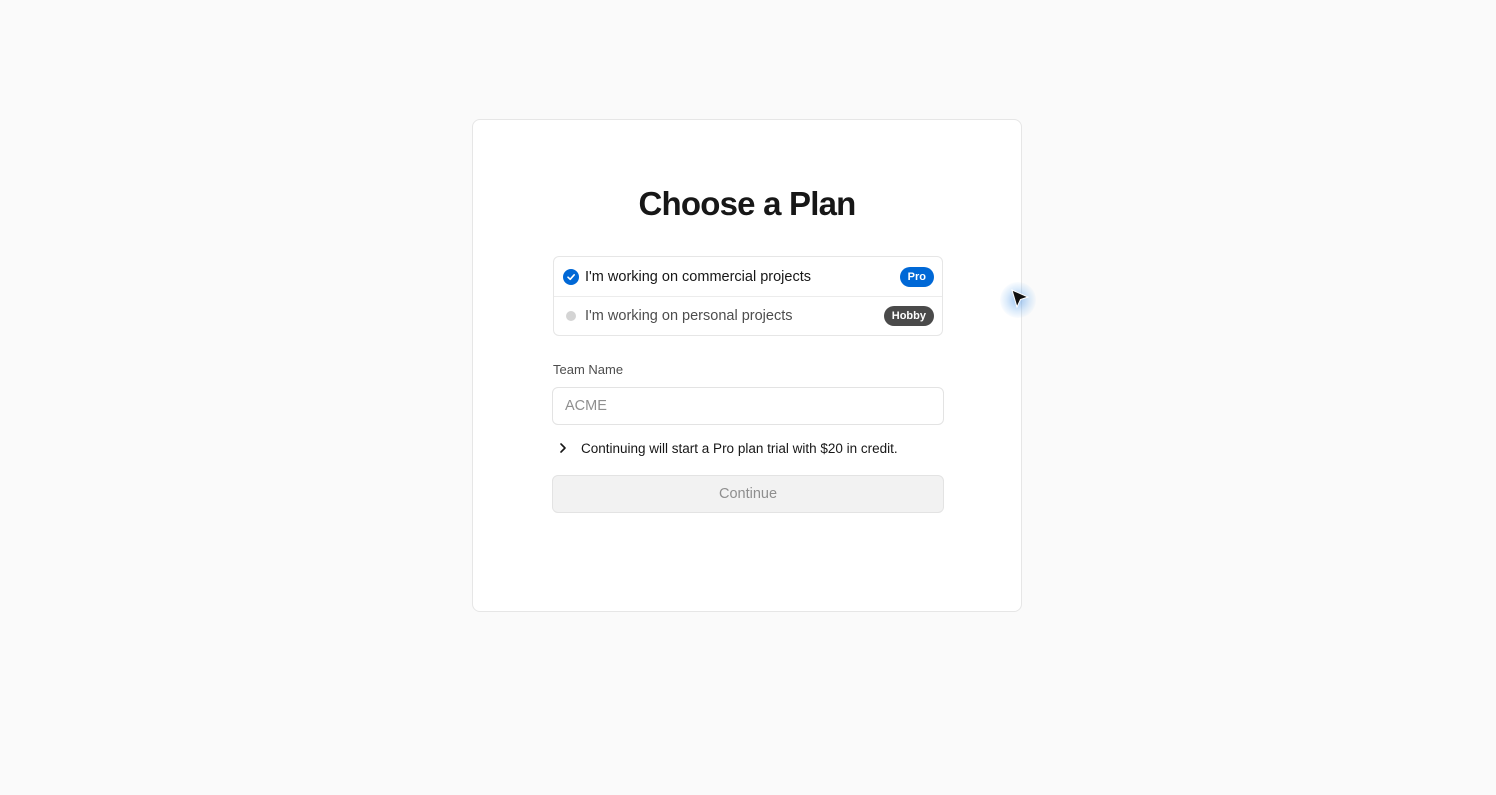 The height and width of the screenshot is (795, 1496). I want to click on radio-unchecked-icon, so click(571, 316).